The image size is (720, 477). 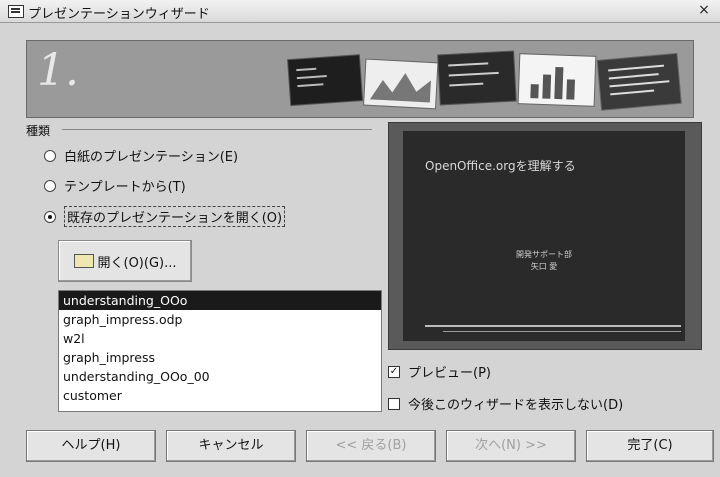 I want to click on help-button: ヘルプ(H), so click(x=91, y=446).